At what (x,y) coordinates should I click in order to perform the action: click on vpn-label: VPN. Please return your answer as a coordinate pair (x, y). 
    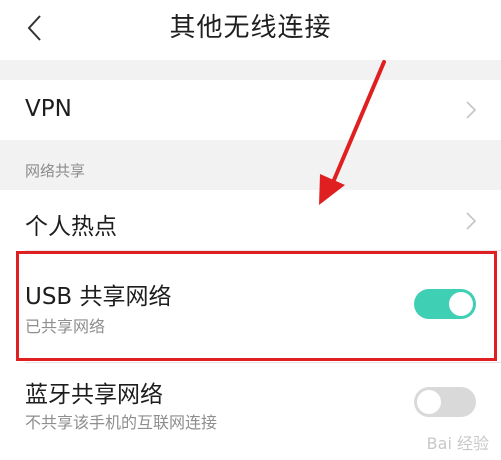
    Looking at the image, I should click on (48, 109).